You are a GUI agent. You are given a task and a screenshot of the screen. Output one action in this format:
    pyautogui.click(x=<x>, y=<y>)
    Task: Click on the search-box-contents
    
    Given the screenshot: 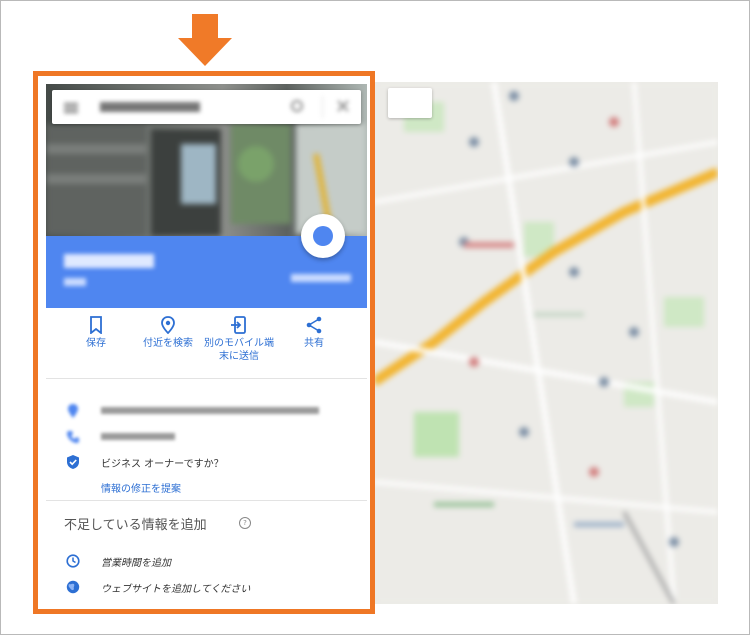 What is the action you would take?
    pyautogui.click(x=206, y=107)
    